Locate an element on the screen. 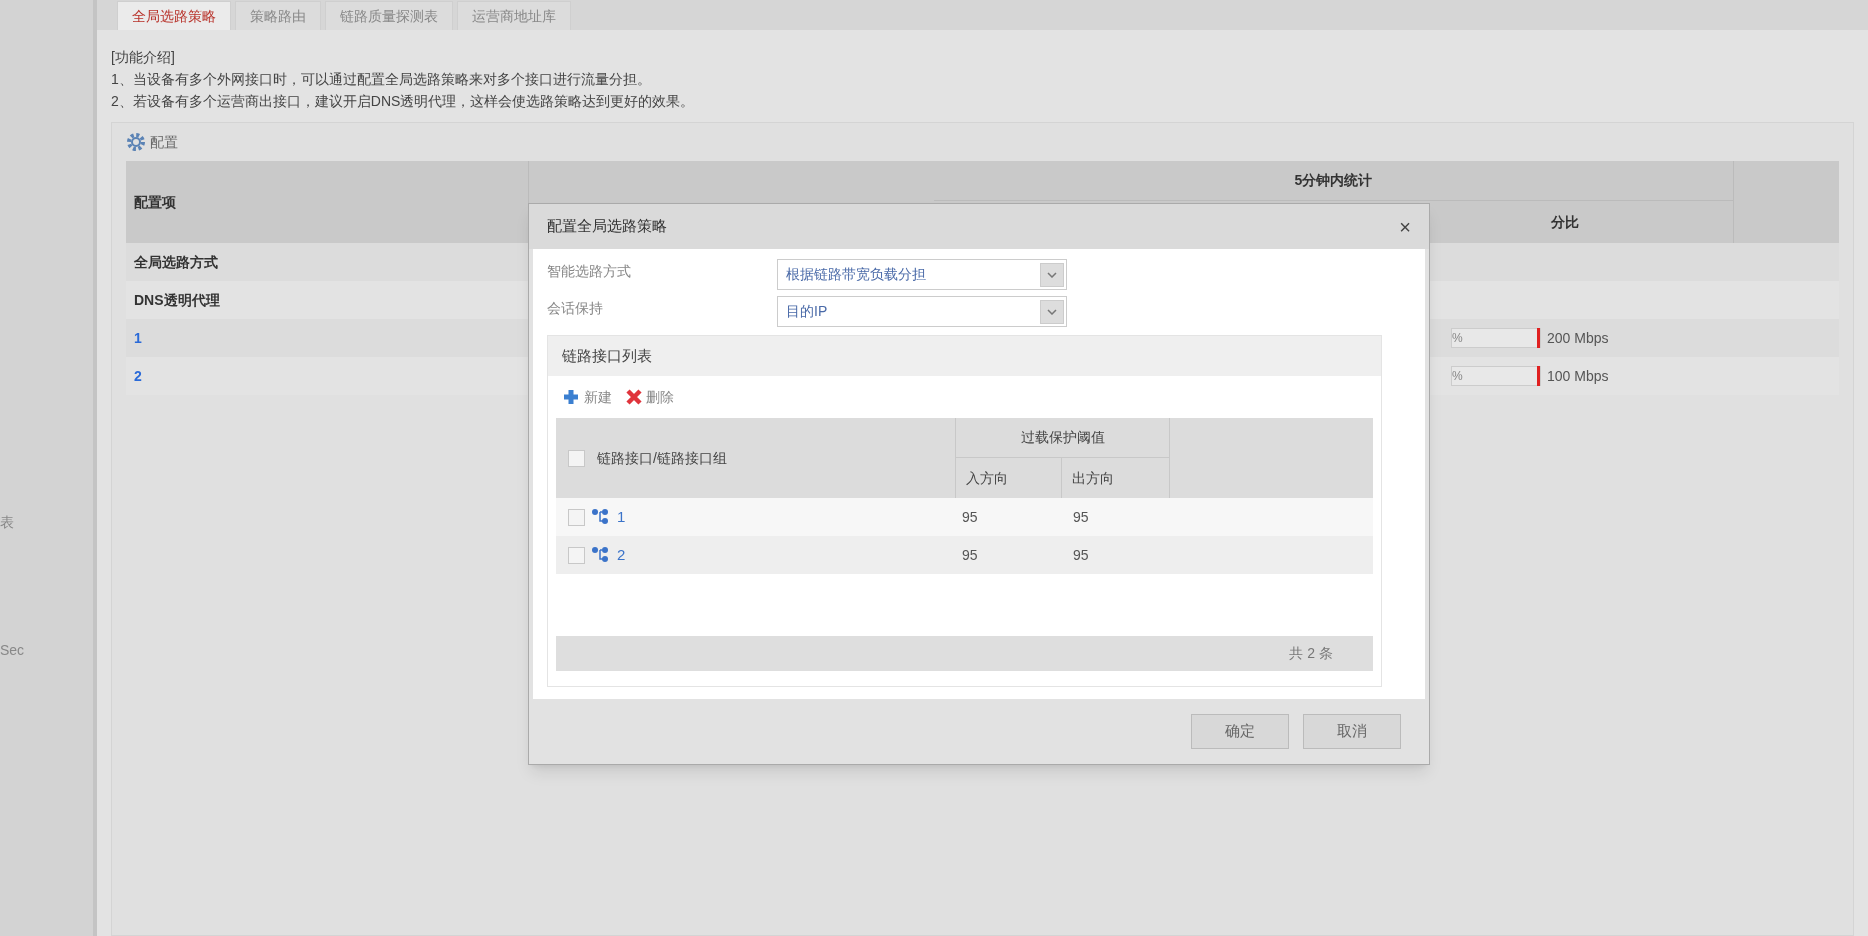 This screenshot has height=936, width=1868. record-count: 共 2 条 is located at coordinates (1311, 653).